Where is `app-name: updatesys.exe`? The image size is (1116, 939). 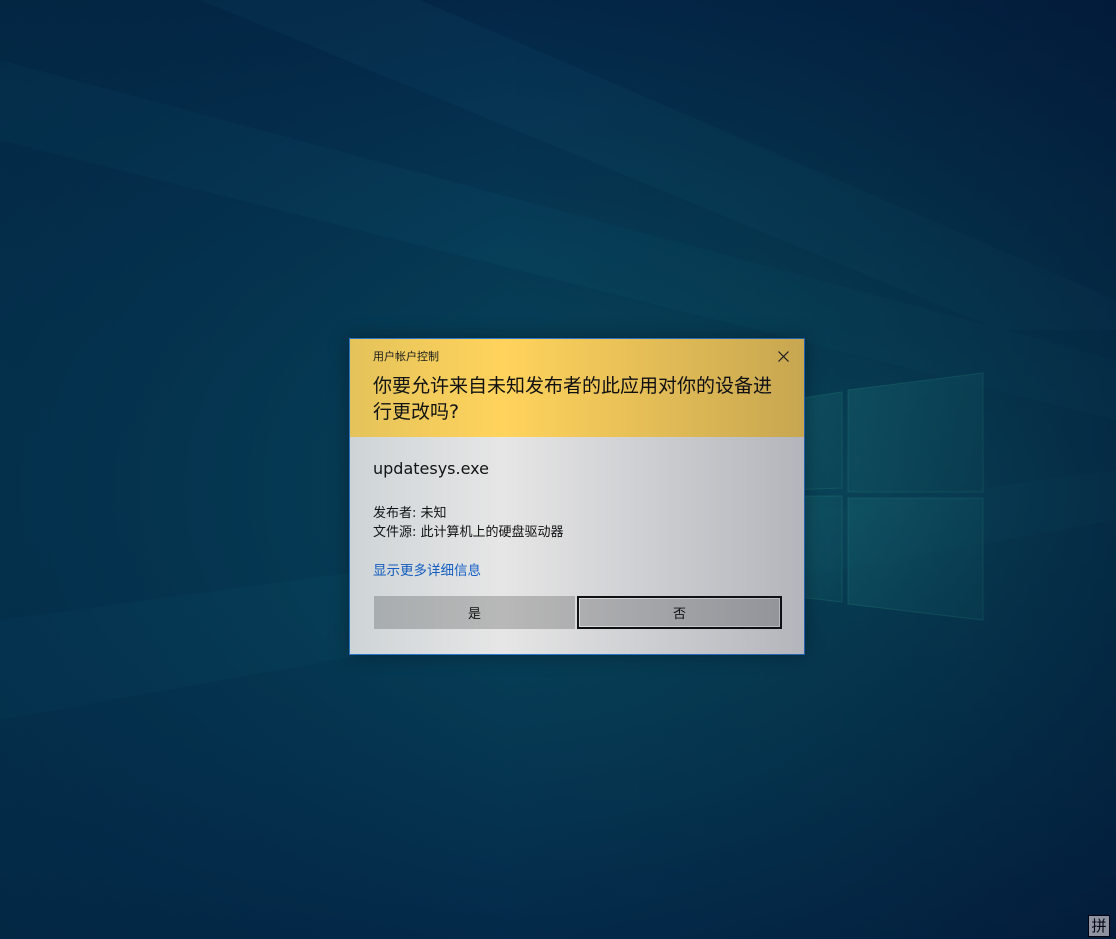
app-name: updatesys.exe is located at coordinates (431, 468).